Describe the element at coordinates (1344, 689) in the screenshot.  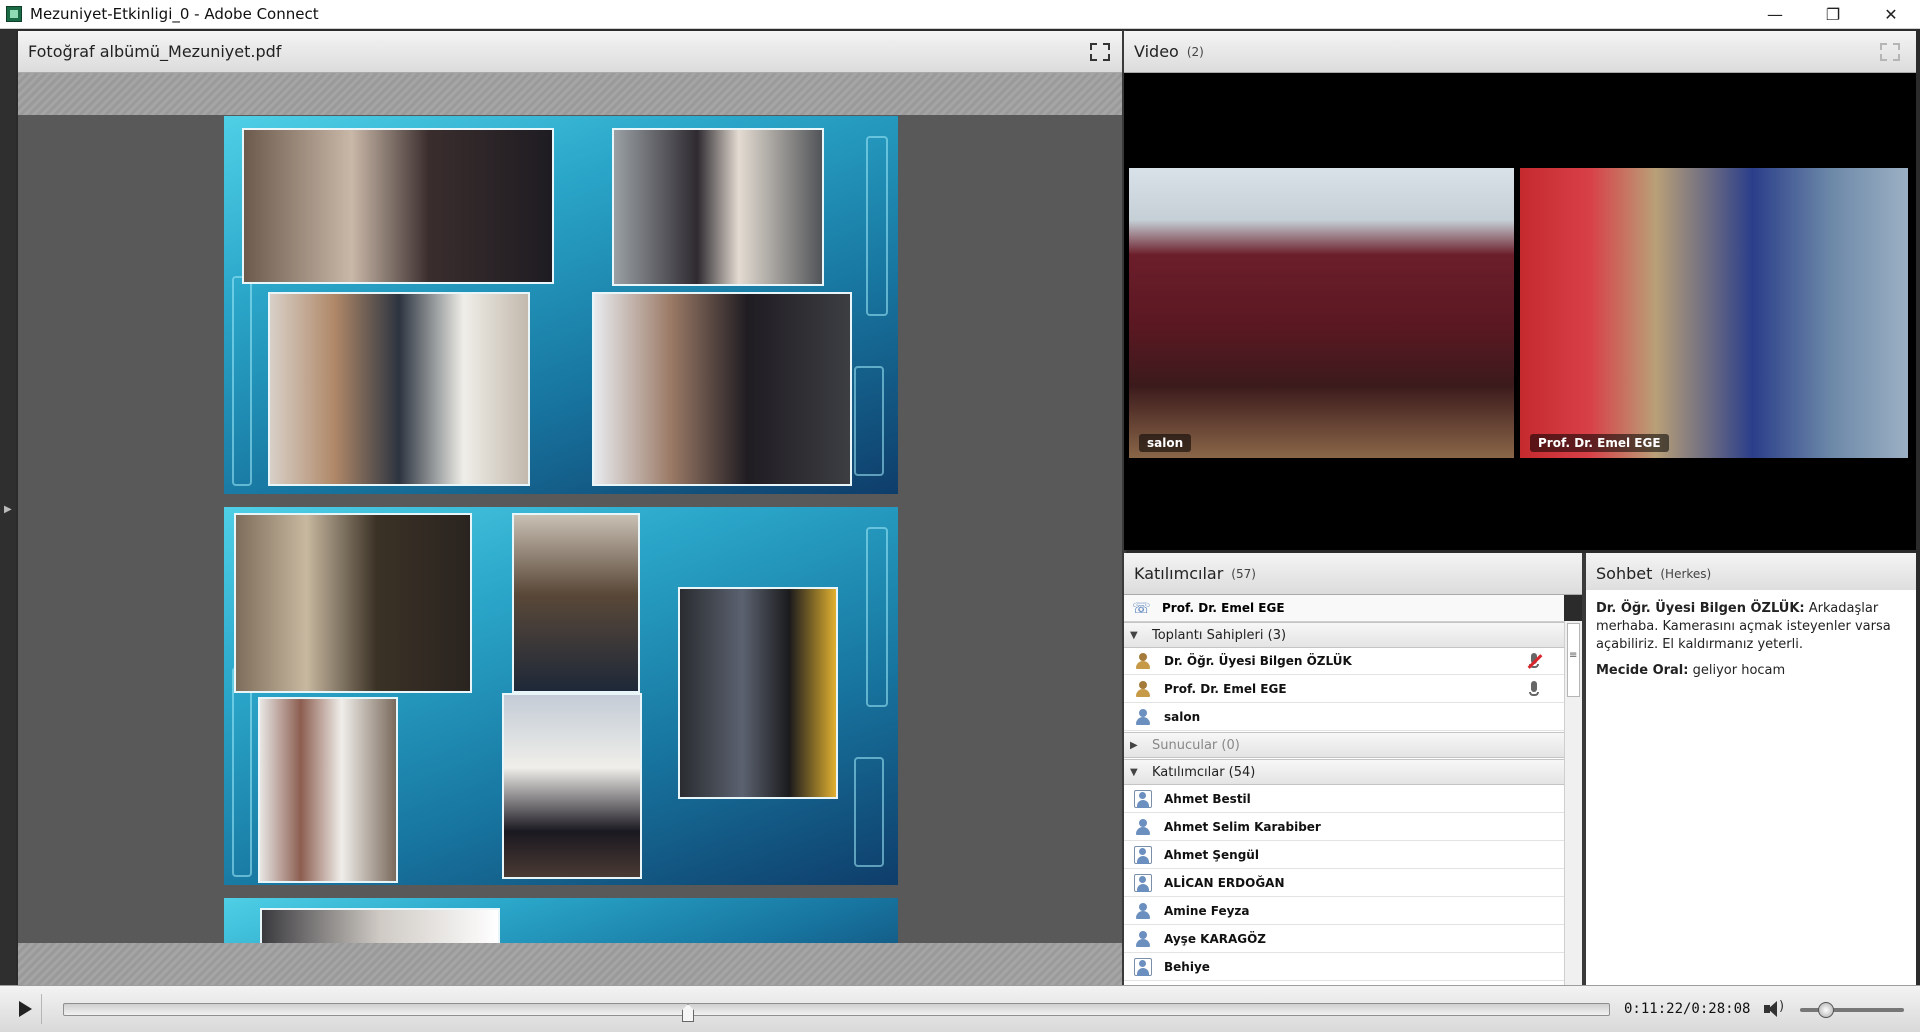
I see `attendee-row: Prof. Dr. Emel EGE` at that location.